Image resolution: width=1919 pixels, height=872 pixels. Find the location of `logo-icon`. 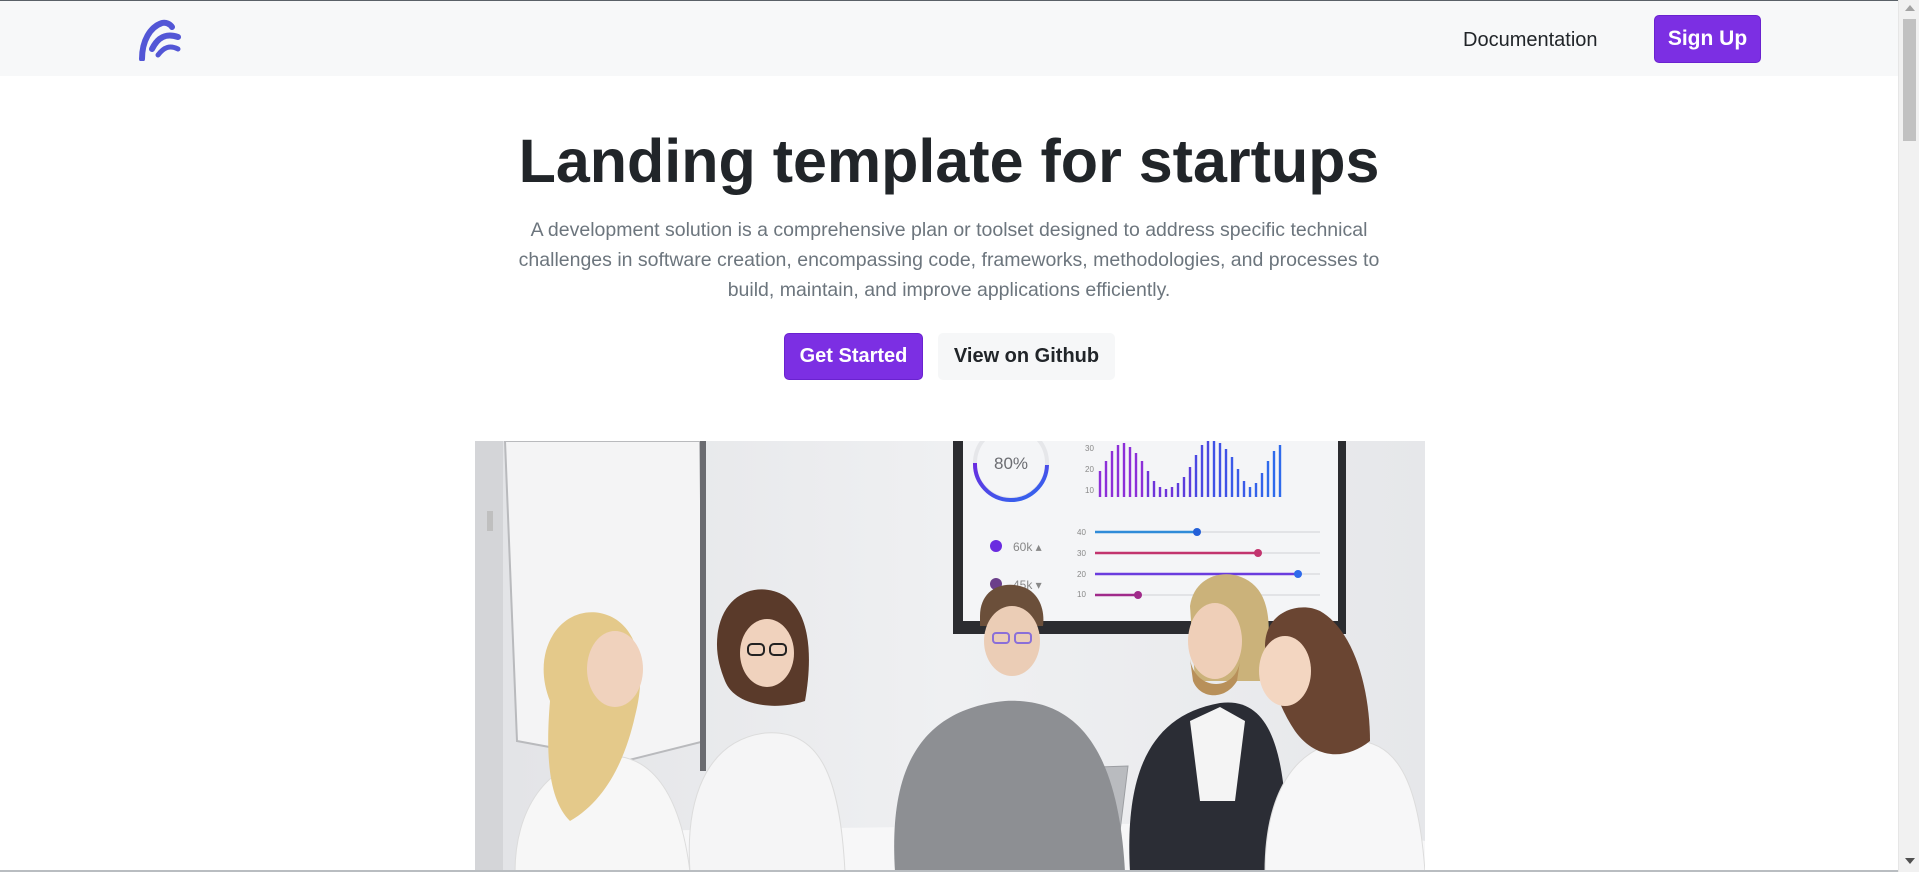

logo-icon is located at coordinates (160, 40).